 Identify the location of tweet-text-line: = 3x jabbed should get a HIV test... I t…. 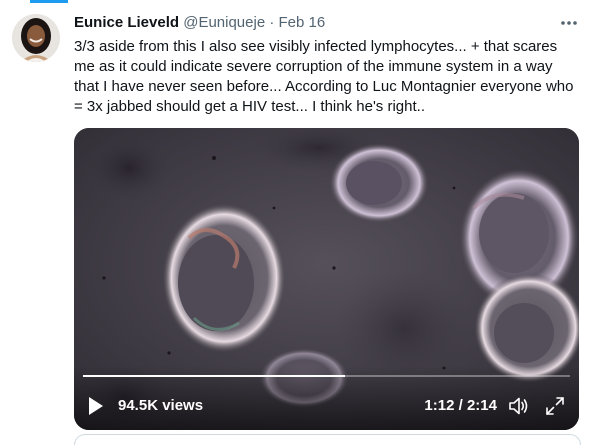
(249, 106).